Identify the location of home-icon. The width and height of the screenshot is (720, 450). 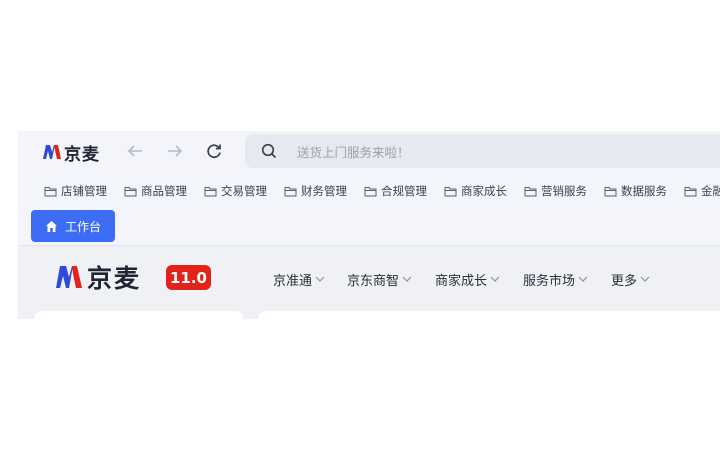
(51, 226).